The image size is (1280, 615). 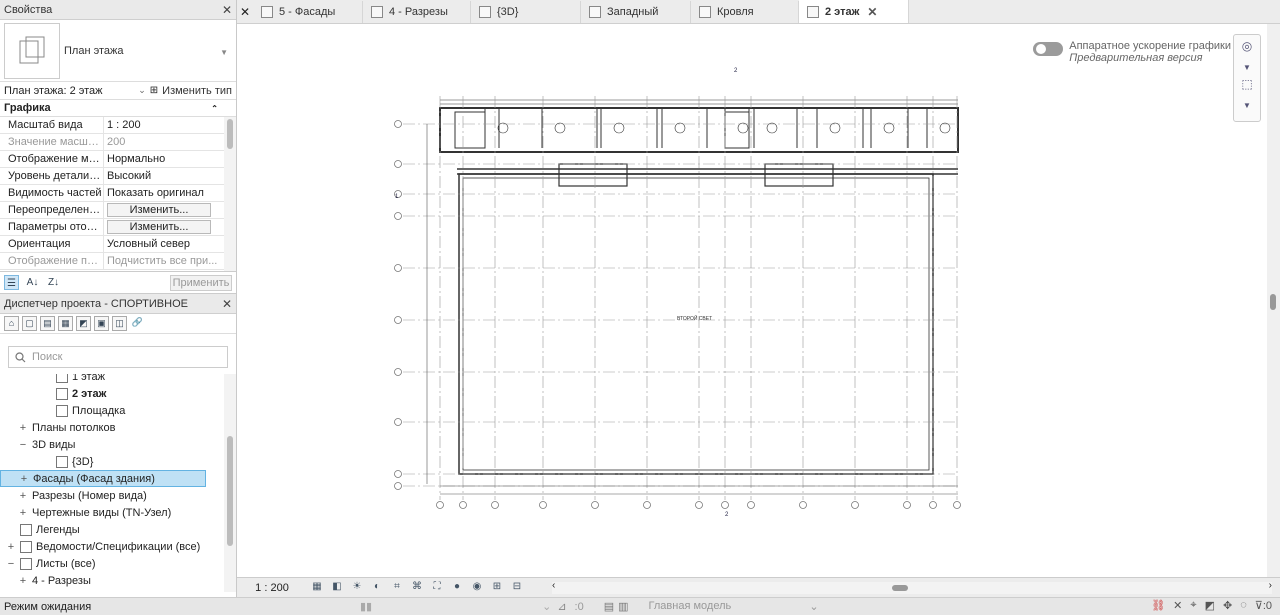 What do you see at coordinates (417, 588) in the screenshot?
I see `crop-region-icon: ⌘` at bounding box center [417, 588].